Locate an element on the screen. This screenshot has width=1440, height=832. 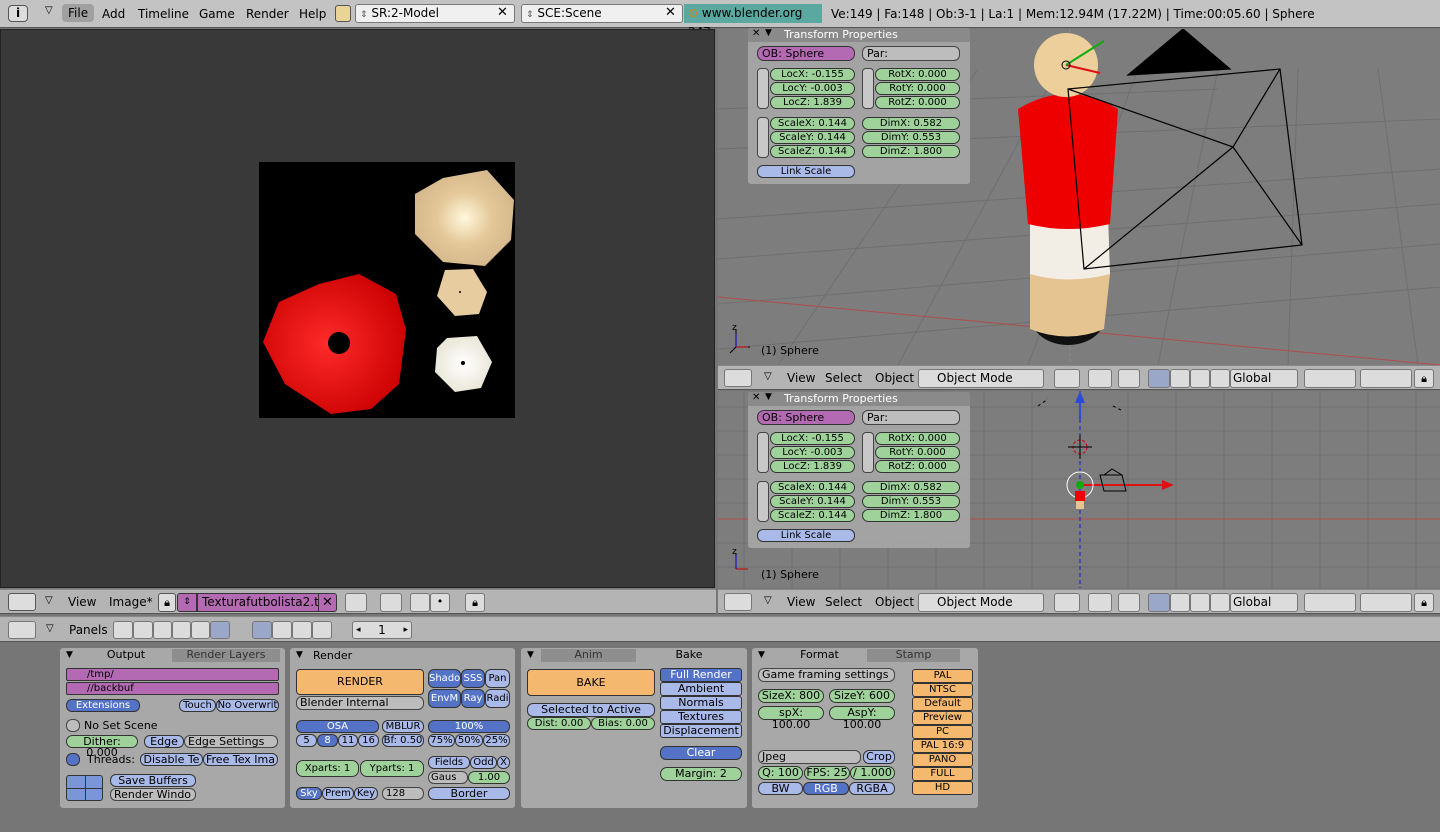
no-set-scene-toggle is located at coordinates (73, 725).